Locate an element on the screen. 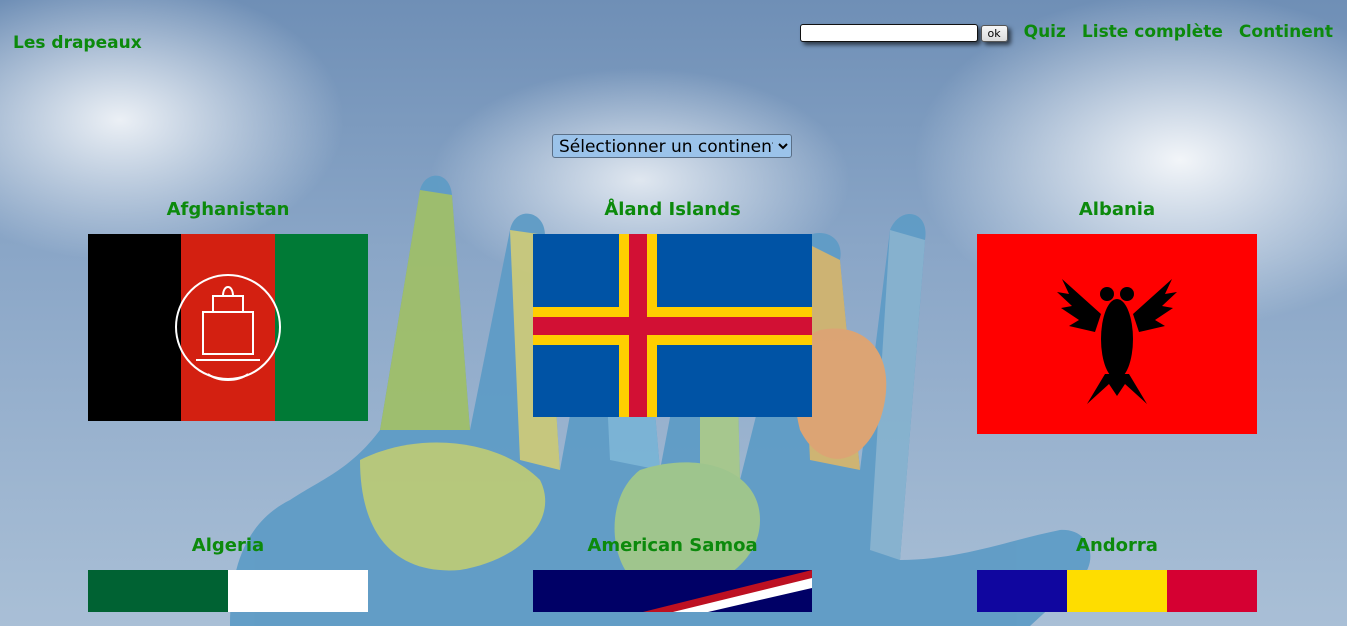  nav-link-continent: Continent is located at coordinates (1286, 32).